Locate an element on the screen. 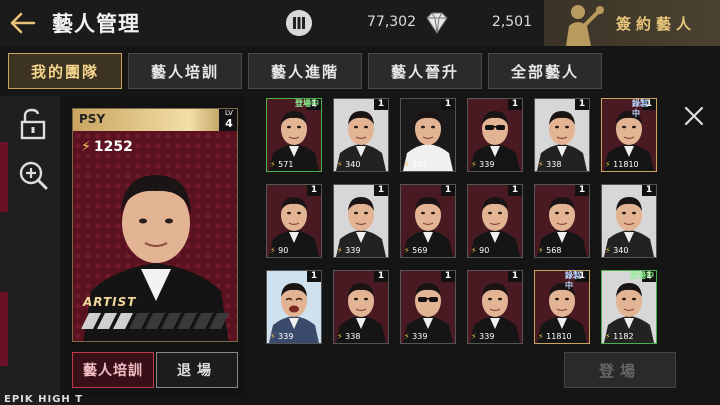 The height and width of the screenshot is (405, 720). level-badge: LV 4 is located at coordinates (228, 120).